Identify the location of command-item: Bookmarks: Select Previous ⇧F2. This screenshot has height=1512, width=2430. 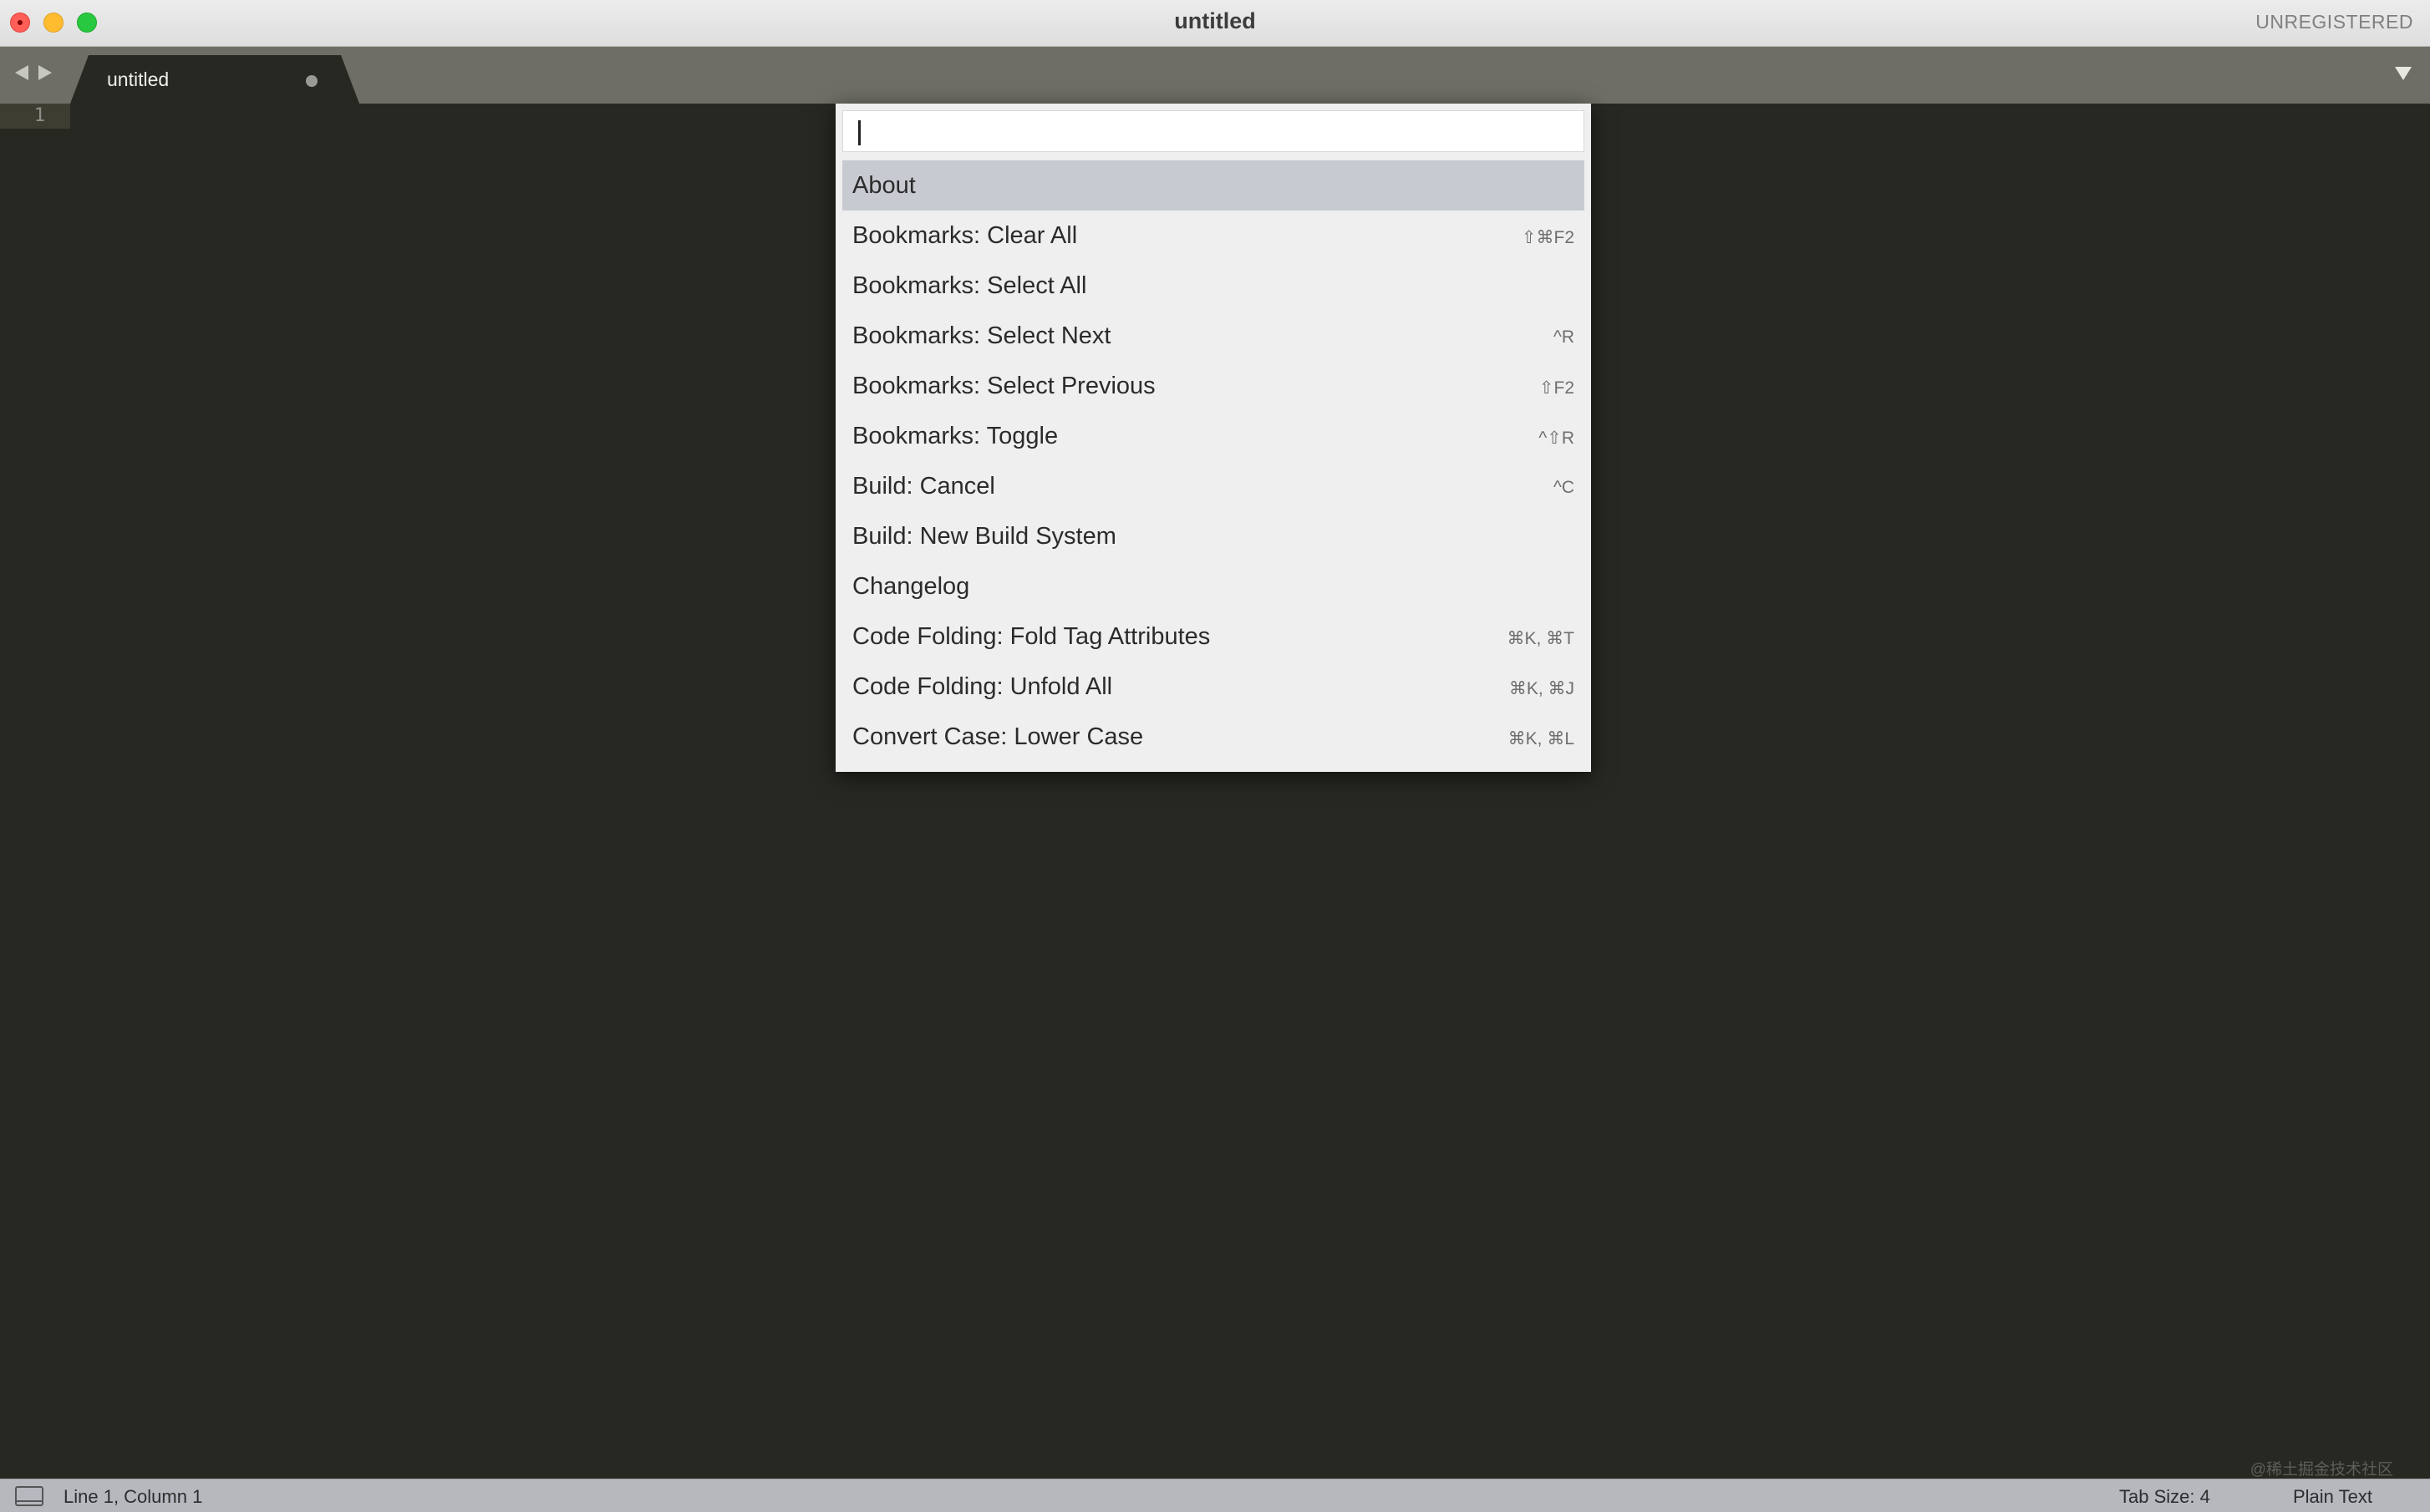
(1213, 386).